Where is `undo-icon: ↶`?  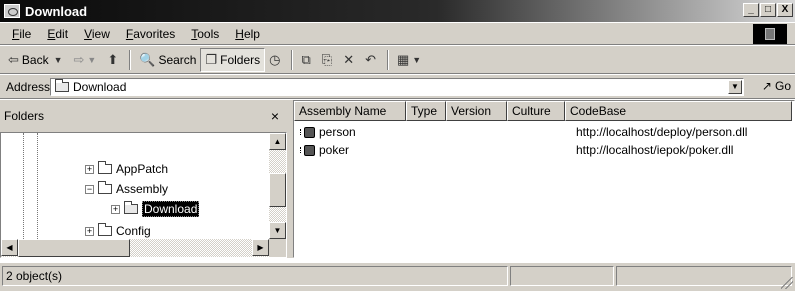
undo-icon: ↶ is located at coordinates (370, 59).